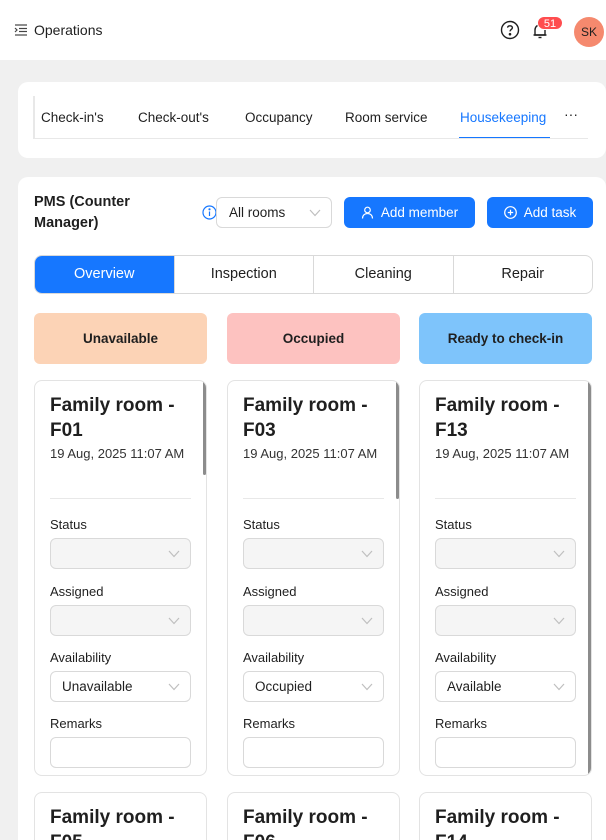  I want to click on view-segmented-control: Overview Inspection Cleaning Repair, so click(313, 274).